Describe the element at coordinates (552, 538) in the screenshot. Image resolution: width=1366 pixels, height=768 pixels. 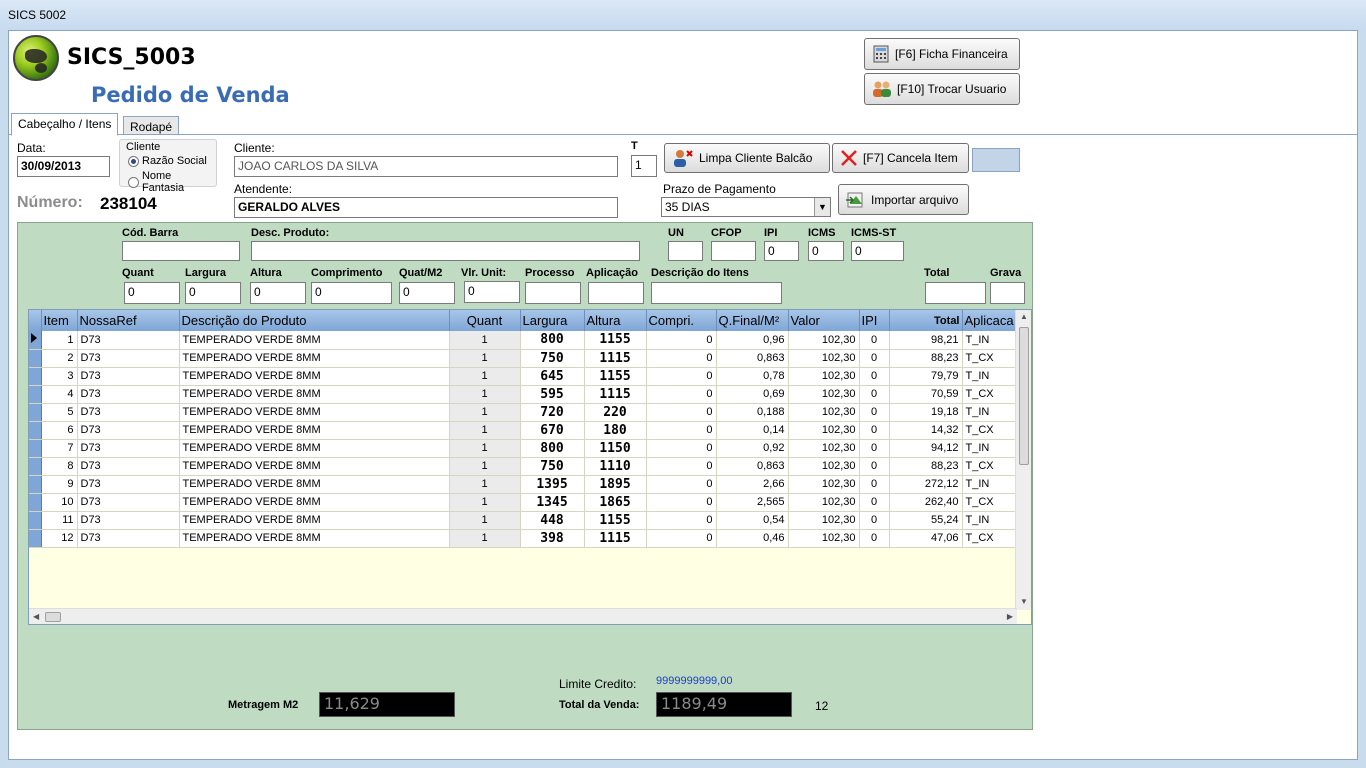
I see `cell-largura: 398` at that location.